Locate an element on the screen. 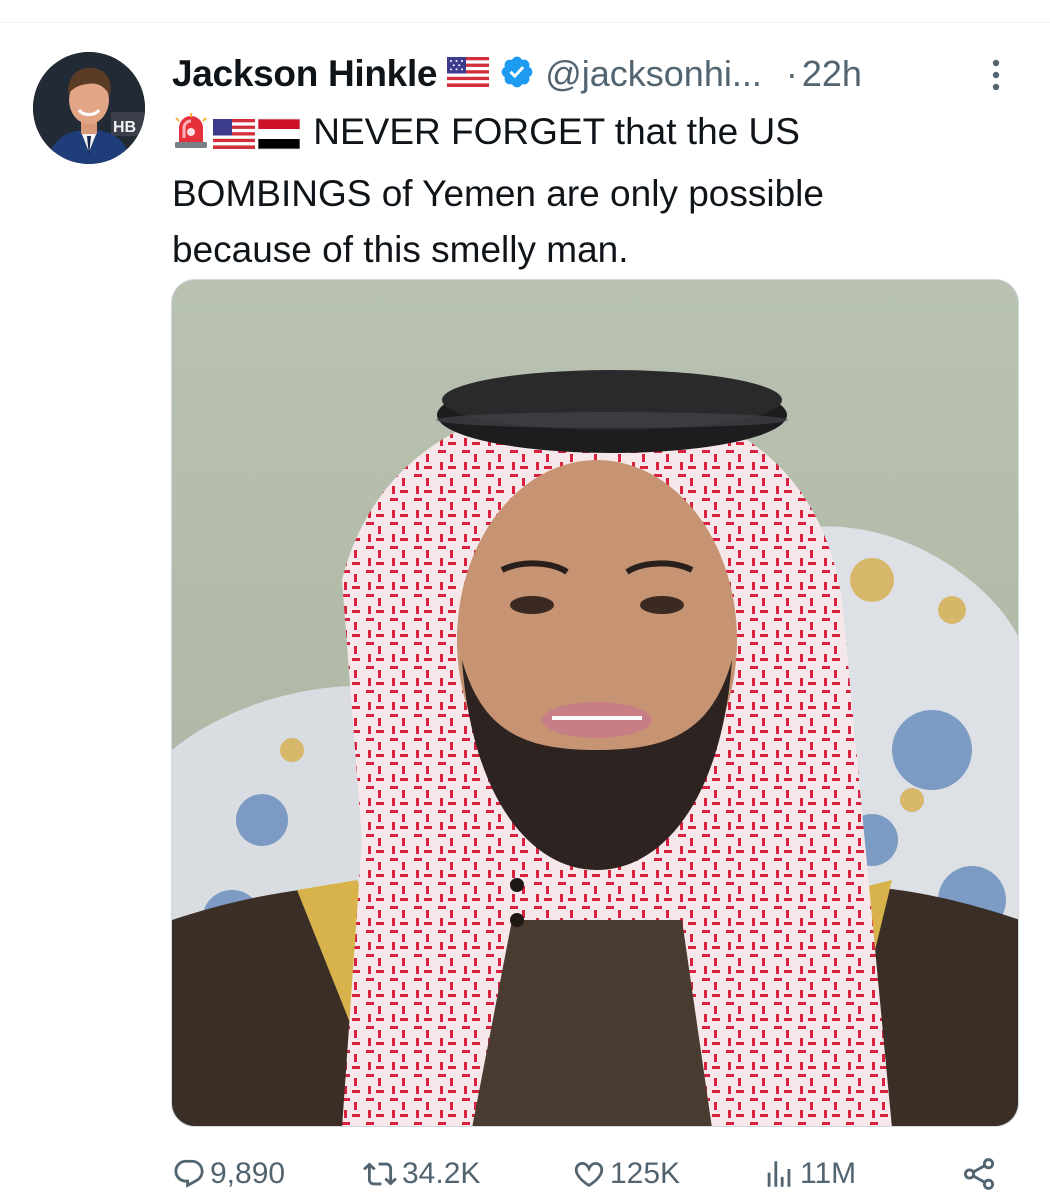 The image size is (1050, 1200). tweet-text-span-1: NEVER FORGET that the US is located at coordinates (556, 131).